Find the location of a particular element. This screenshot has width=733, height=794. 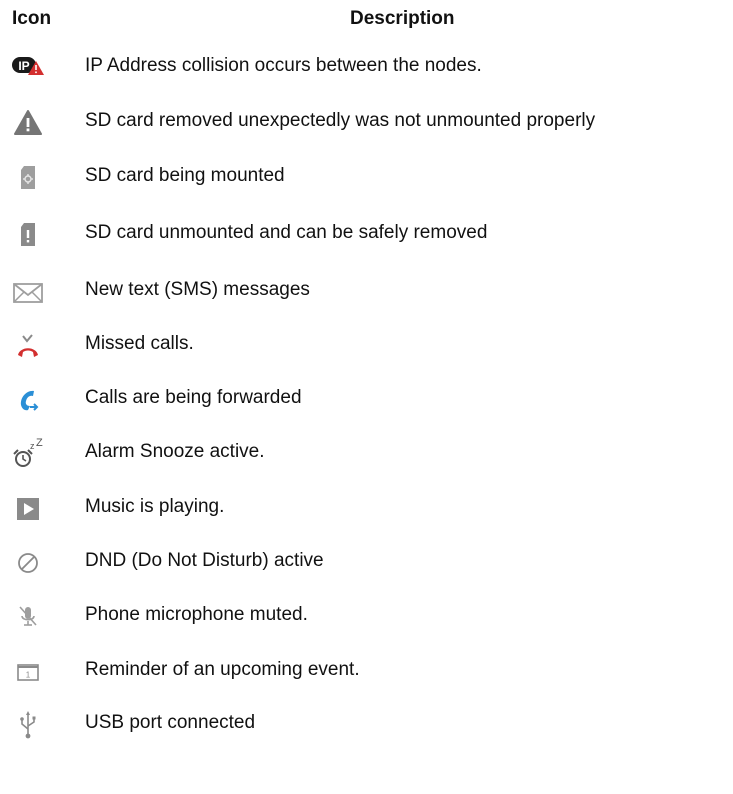

row-description: Phone microphone muted. is located at coordinates (196, 614).